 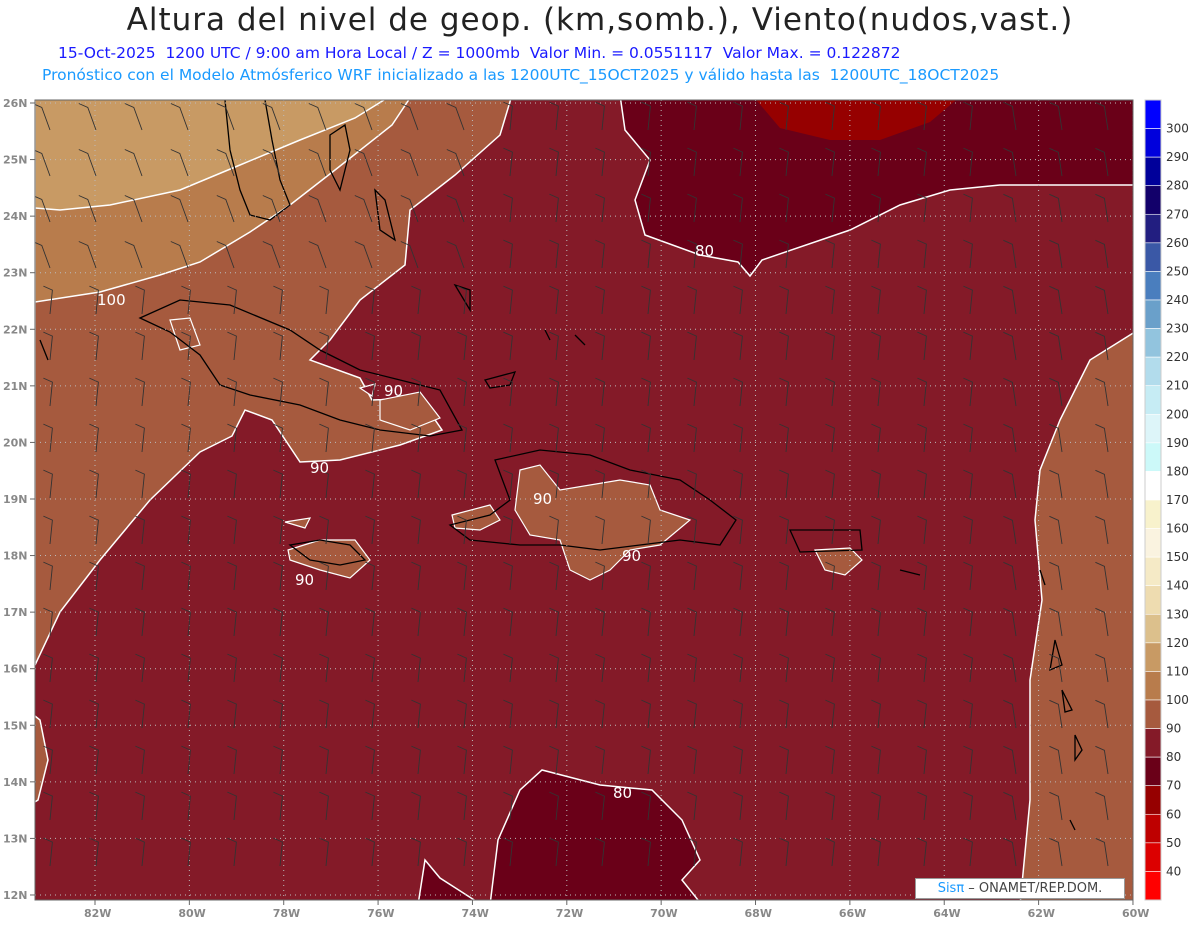 What do you see at coordinates (286, 913) in the screenshot?
I see `lon-label: 78W` at bounding box center [286, 913].